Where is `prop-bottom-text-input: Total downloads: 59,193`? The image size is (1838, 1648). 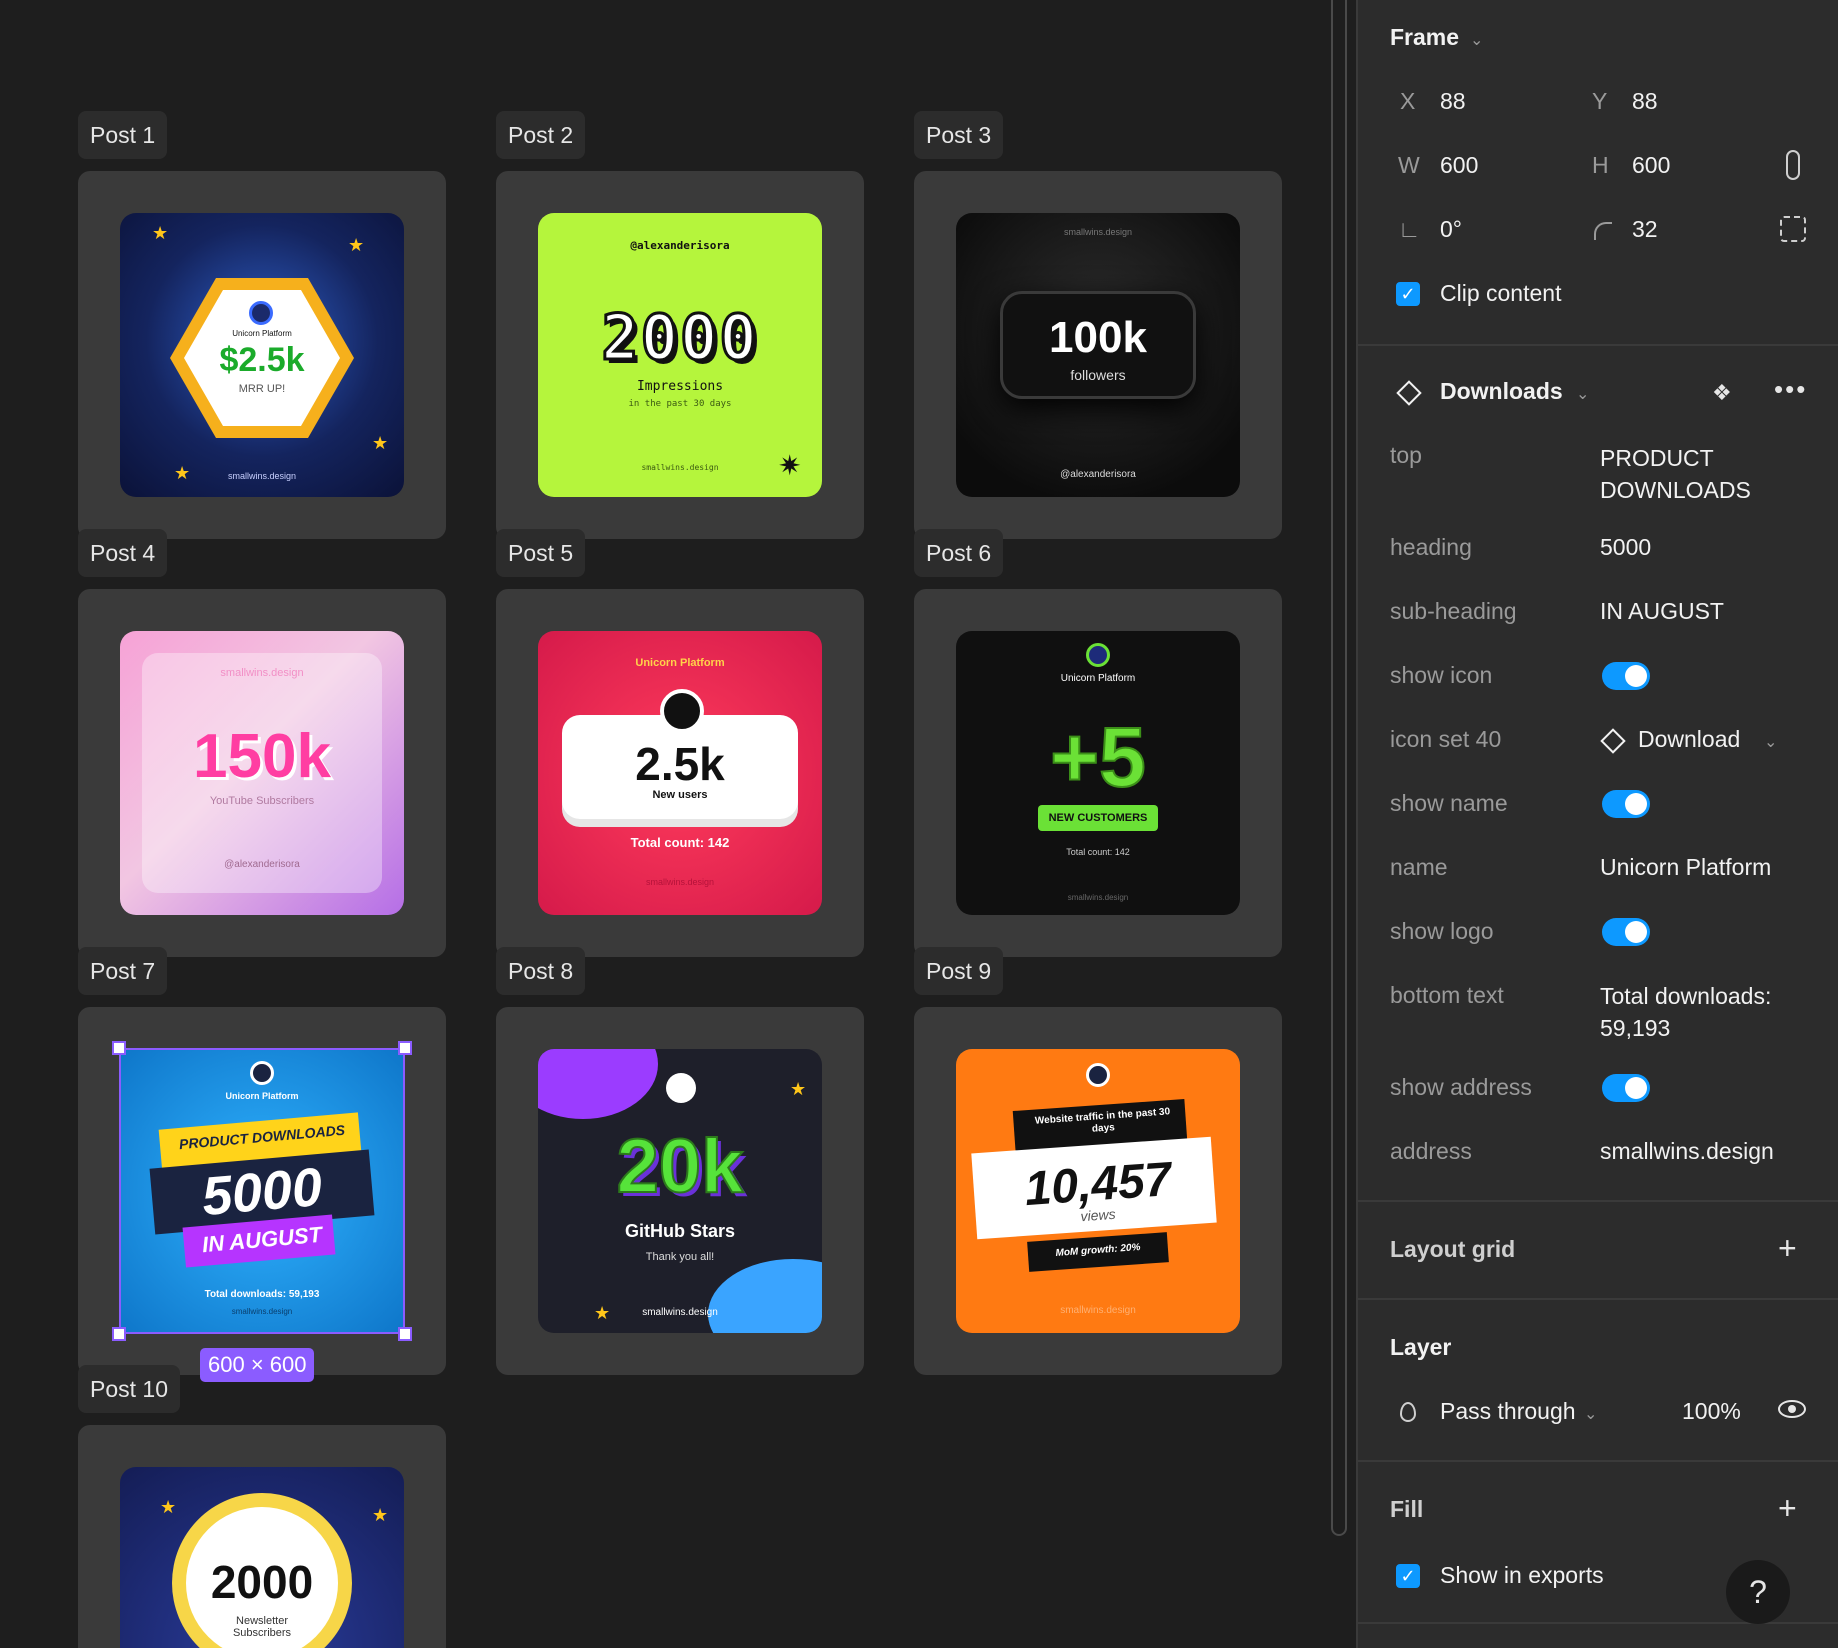 prop-bottom-text-input: Total downloads: 59,193 is located at coordinates (1700, 1012).